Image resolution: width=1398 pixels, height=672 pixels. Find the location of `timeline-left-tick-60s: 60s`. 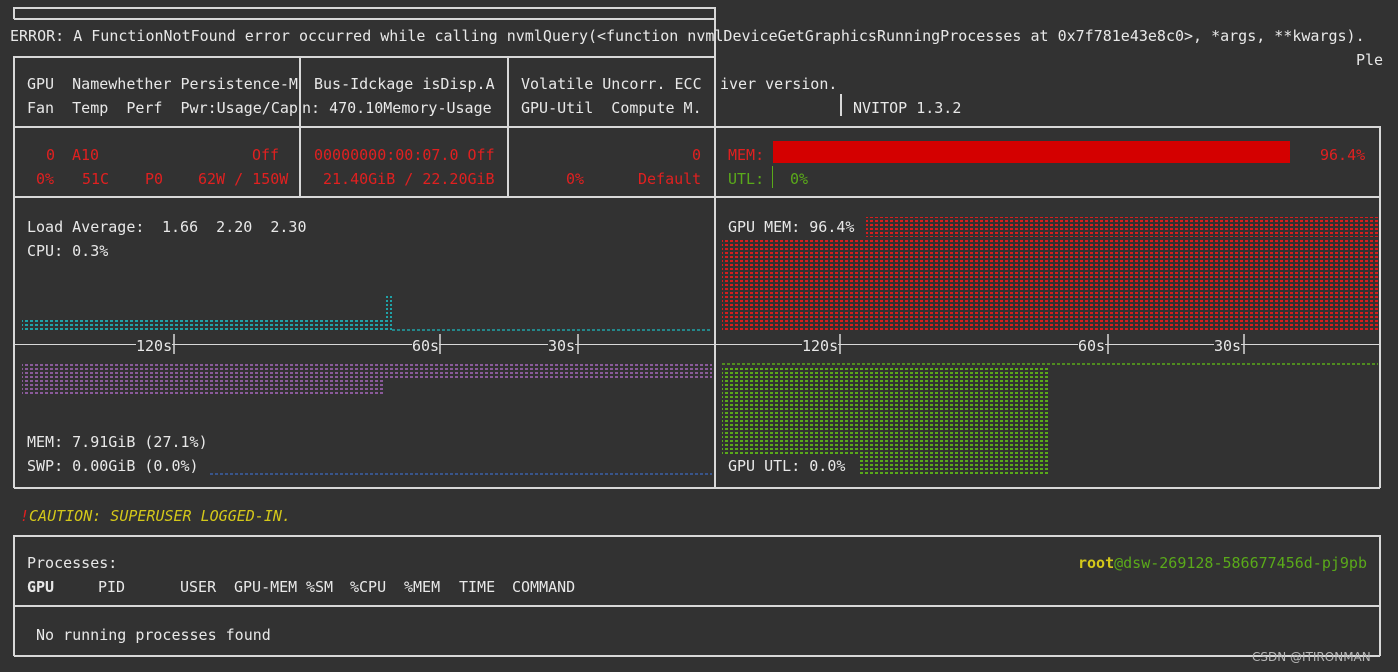

timeline-left-tick-60s: 60s is located at coordinates (426, 346).